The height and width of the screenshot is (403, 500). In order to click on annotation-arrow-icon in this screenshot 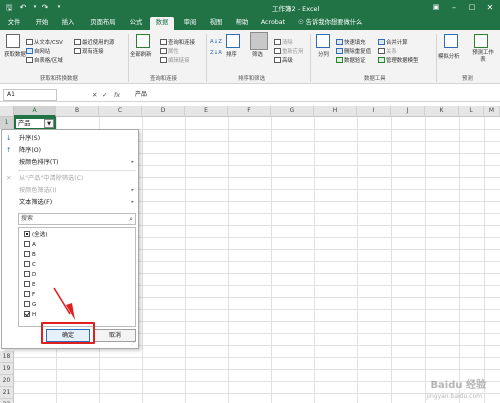, I will do `click(64, 303)`.